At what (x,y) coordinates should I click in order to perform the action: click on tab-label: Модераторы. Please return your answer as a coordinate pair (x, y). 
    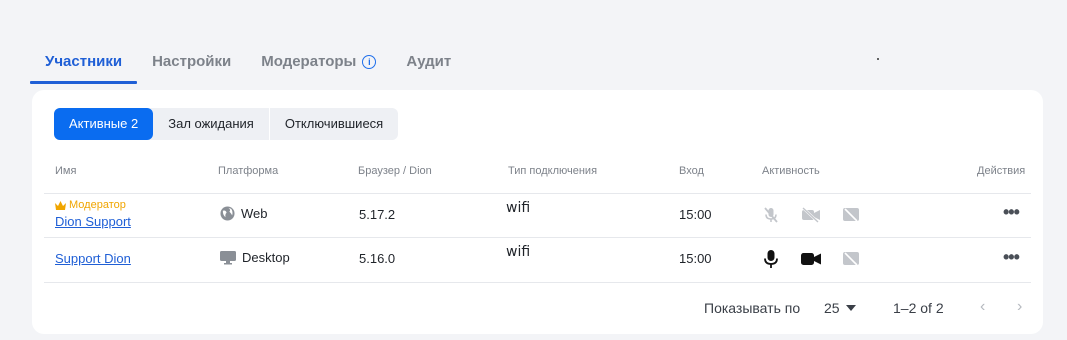
    Looking at the image, I should click on (309, 61).